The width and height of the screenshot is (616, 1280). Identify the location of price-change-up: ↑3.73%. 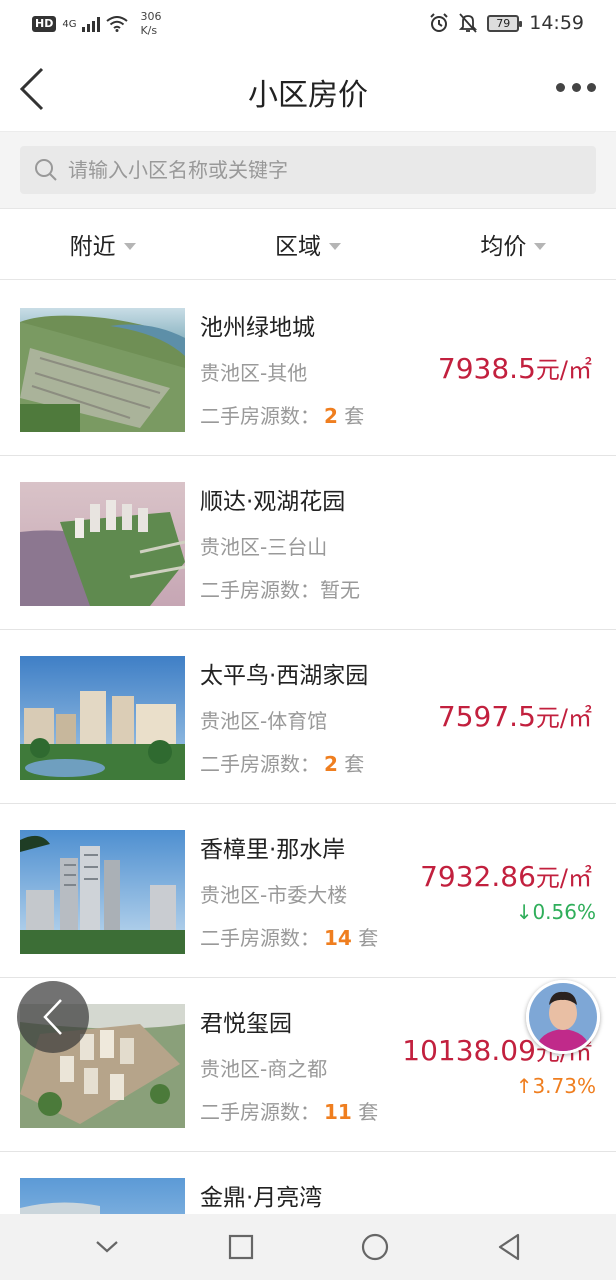
(555, 1086).